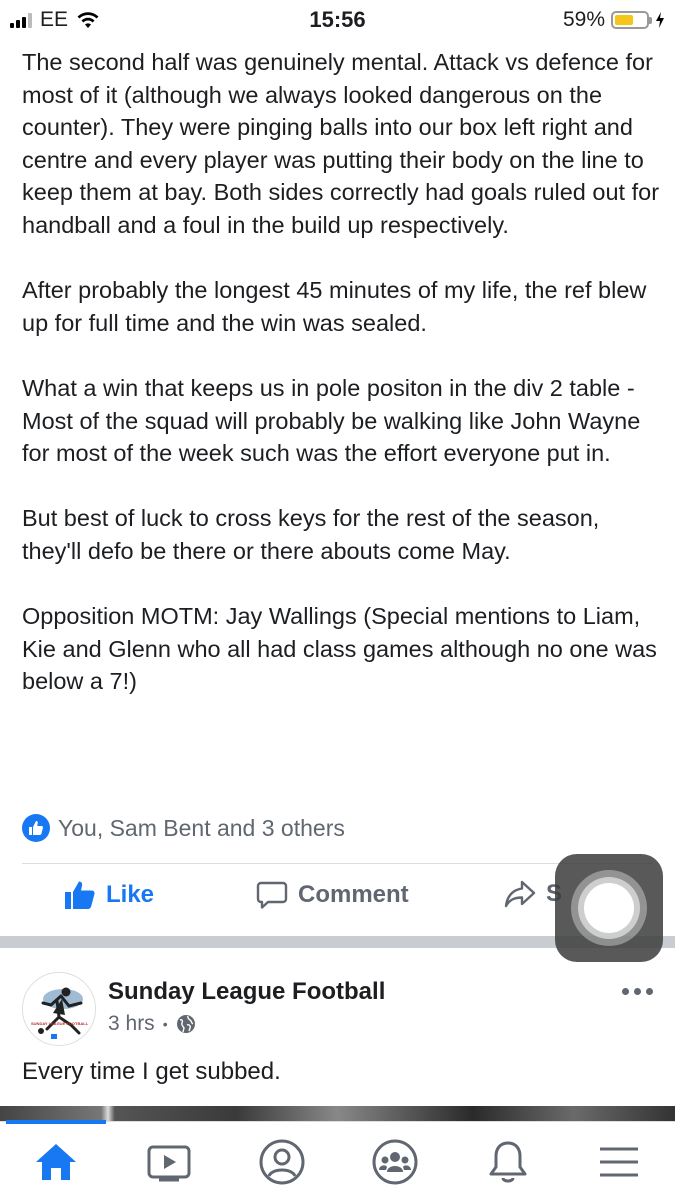  Describe the element at coordinates (337, 1160) in the screenshot. I see `bottom-tab-bar` at that location.